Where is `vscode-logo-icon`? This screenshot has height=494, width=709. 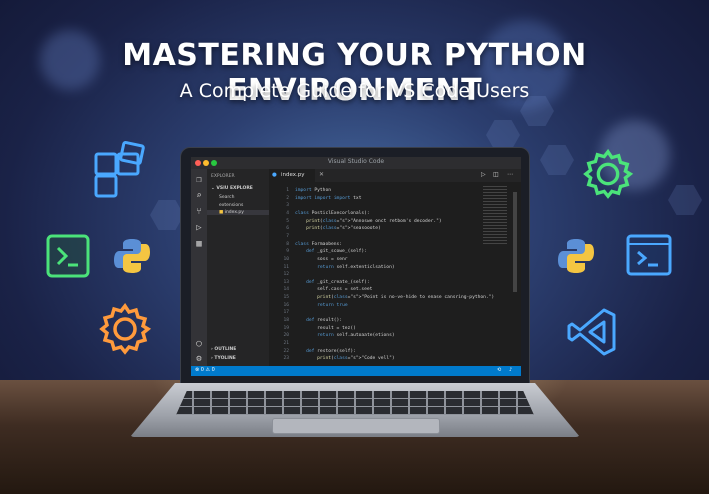 vscode-logo-icon is located at coordinates (591, 332).